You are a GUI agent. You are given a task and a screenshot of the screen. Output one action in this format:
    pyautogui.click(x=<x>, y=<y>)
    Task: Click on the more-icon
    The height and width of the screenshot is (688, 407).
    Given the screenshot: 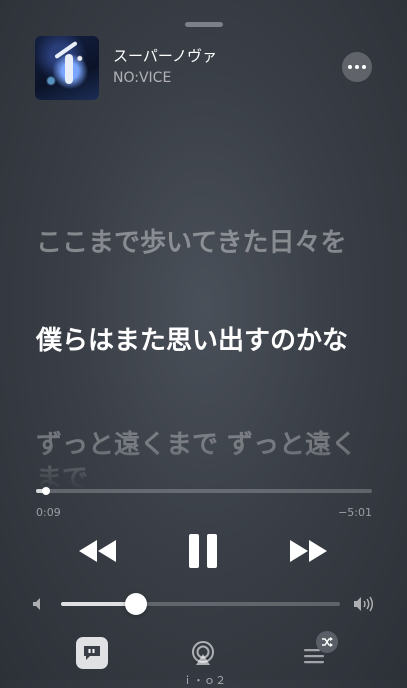 What is the action you would take?
    pyautogui.click(x=357, y=67)
    